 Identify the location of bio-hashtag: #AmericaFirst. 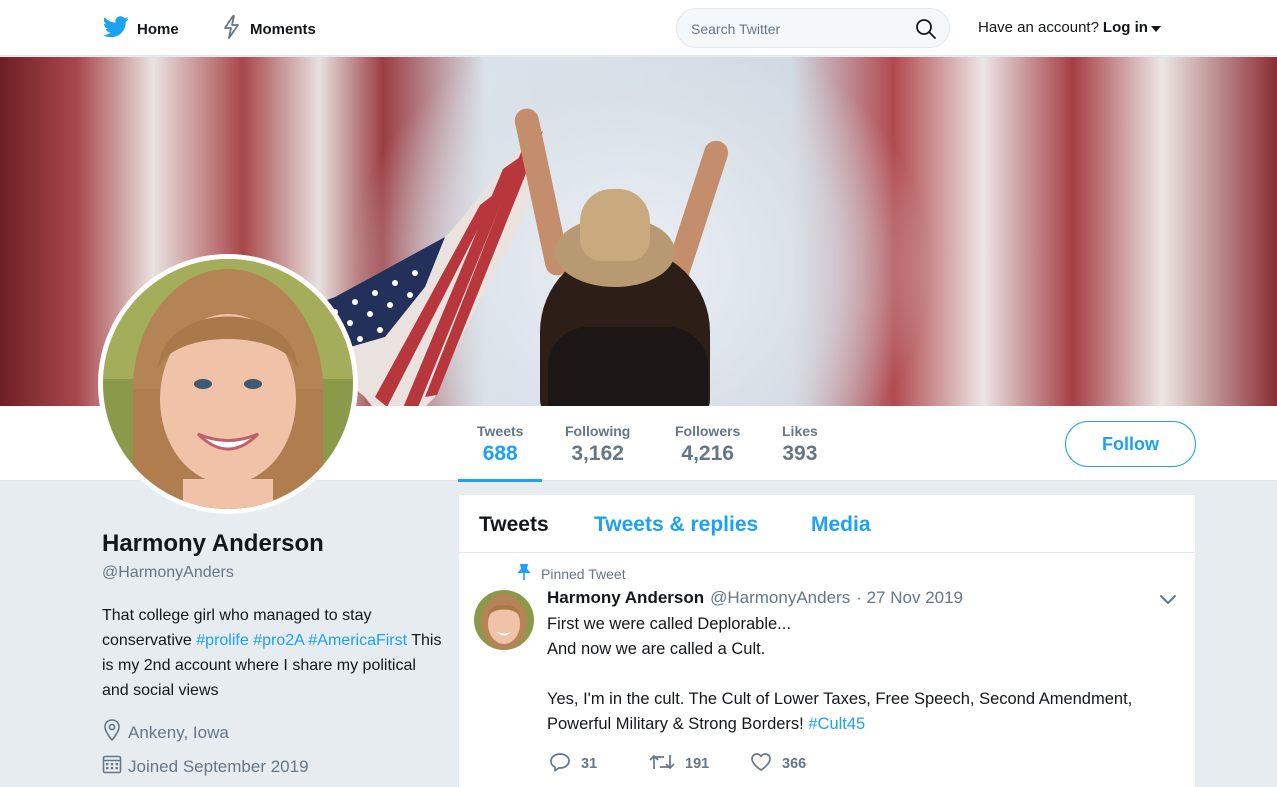
(357, 640).